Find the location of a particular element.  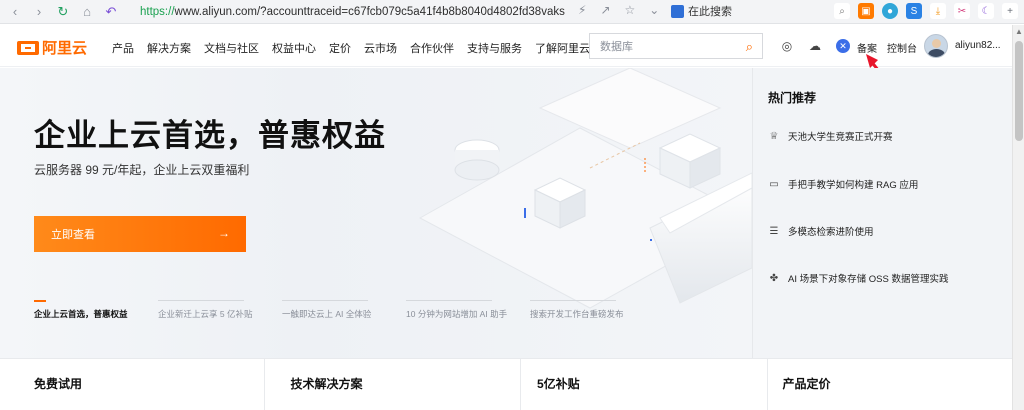

cylinder-shape is located at coordinates (477, 160).